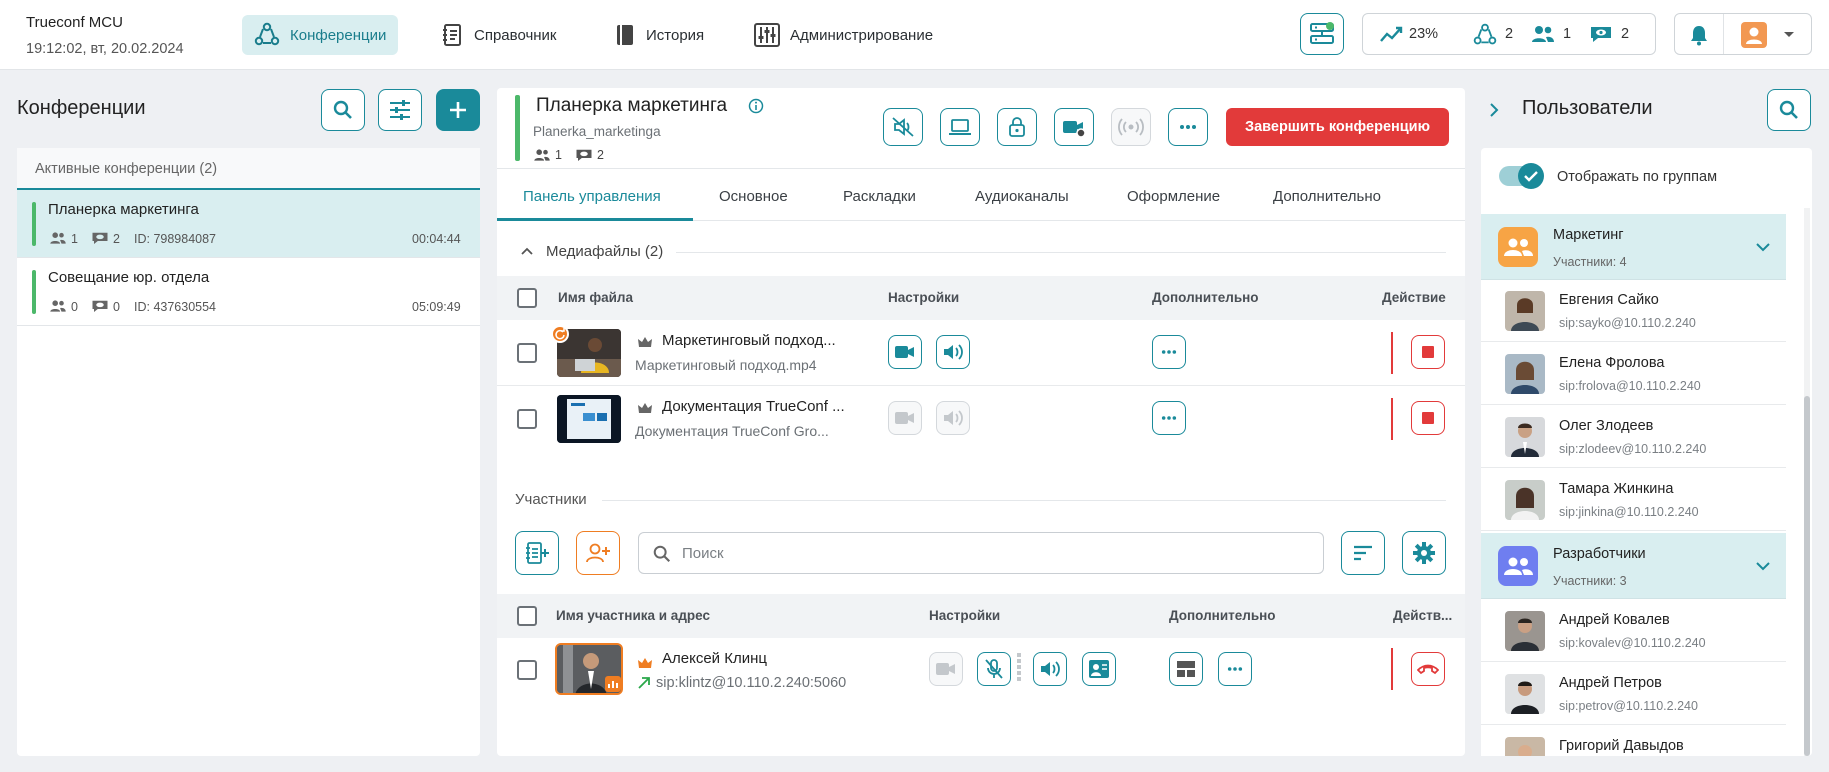  Describe the element at coordinates (1017, 127) in the screenshot. I see `lock-button` at that location.